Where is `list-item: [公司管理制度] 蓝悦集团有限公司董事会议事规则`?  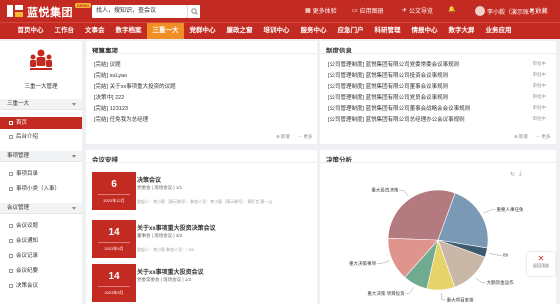
list-item: [公司管理制度] 蓝悦集团有限公司董事会议事规则 is located at coordinates (388, 86).